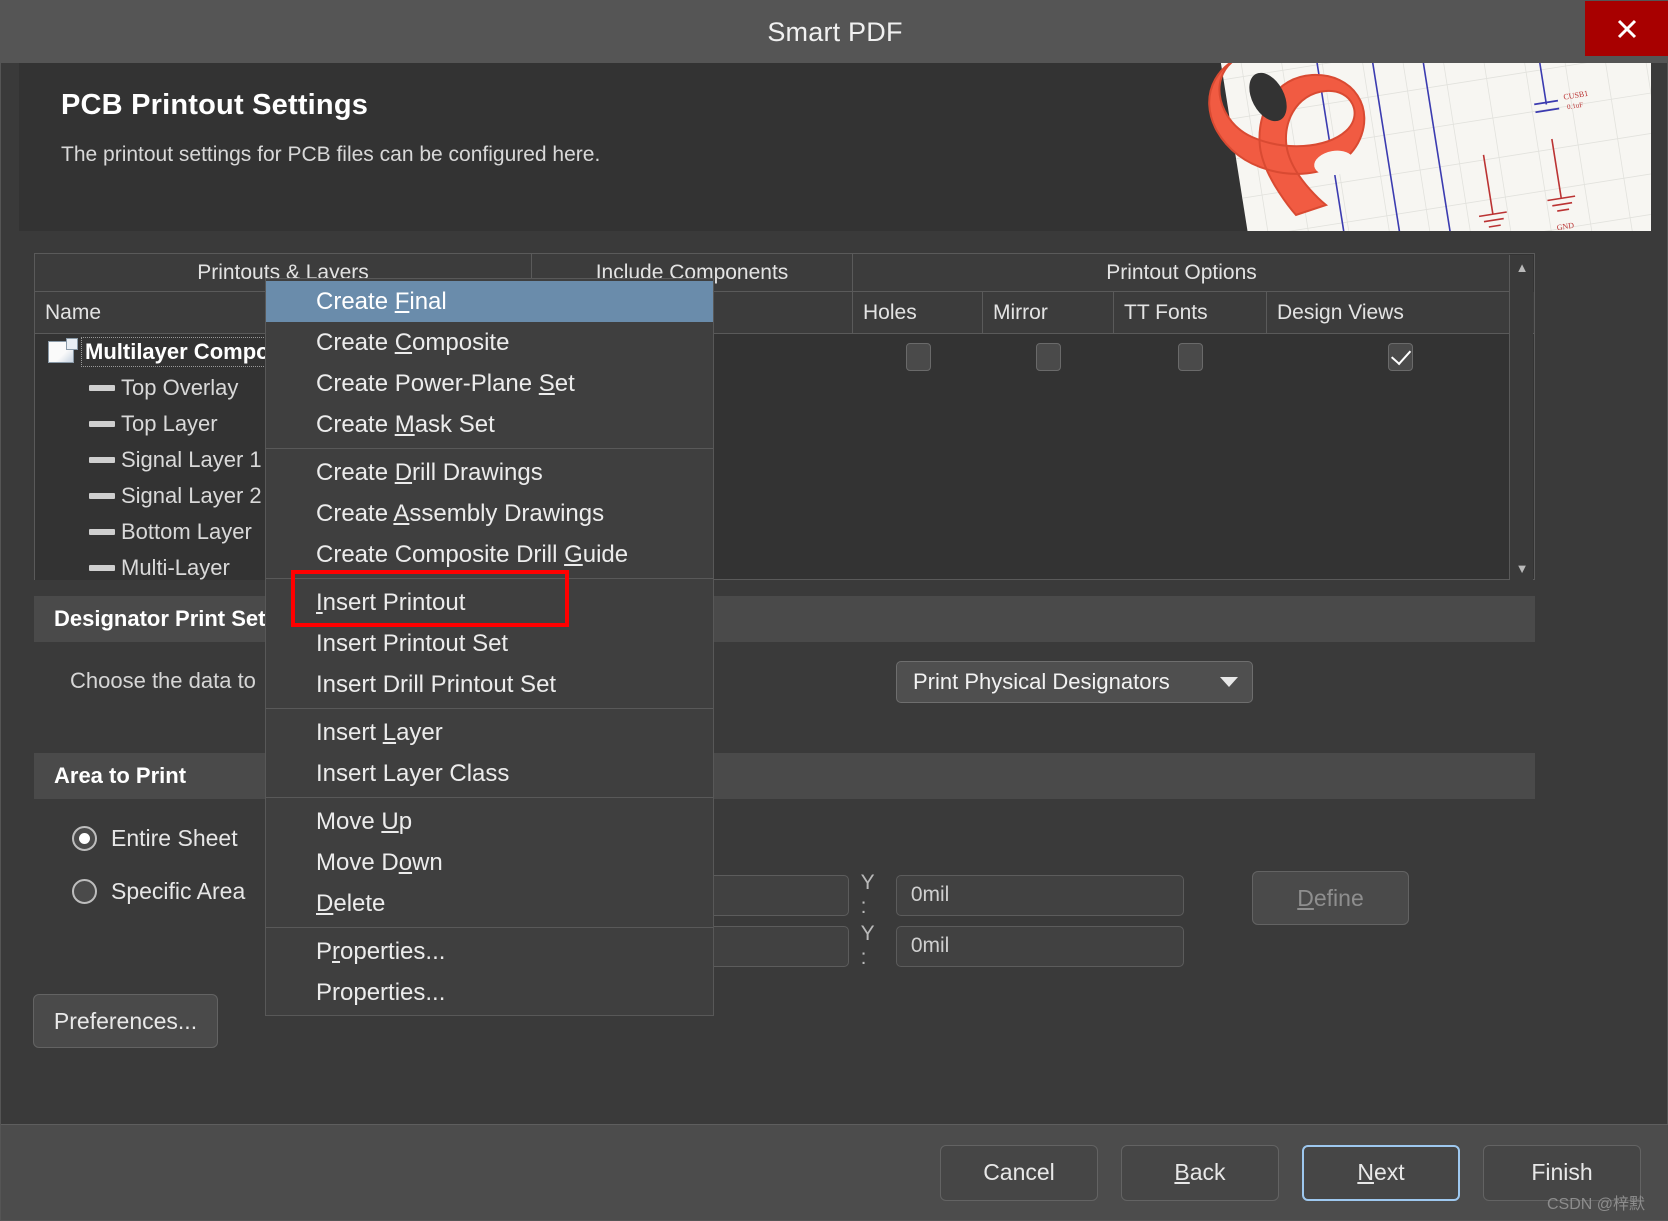 The height and width of the screenshot is (1221, 1668). What do you see at coordinates (1041, 681) in the screenshot?
I see `designator-dropdown-value: Print Physical Designators` at bounding box center [1041, 681].